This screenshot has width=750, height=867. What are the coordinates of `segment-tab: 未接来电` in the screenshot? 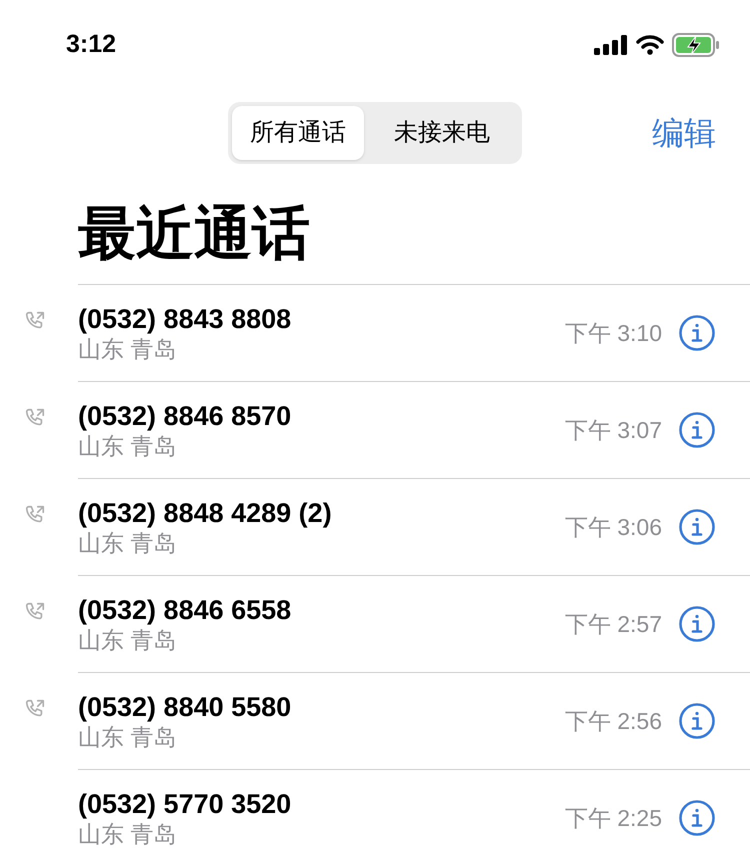 It's located at (442, 133).